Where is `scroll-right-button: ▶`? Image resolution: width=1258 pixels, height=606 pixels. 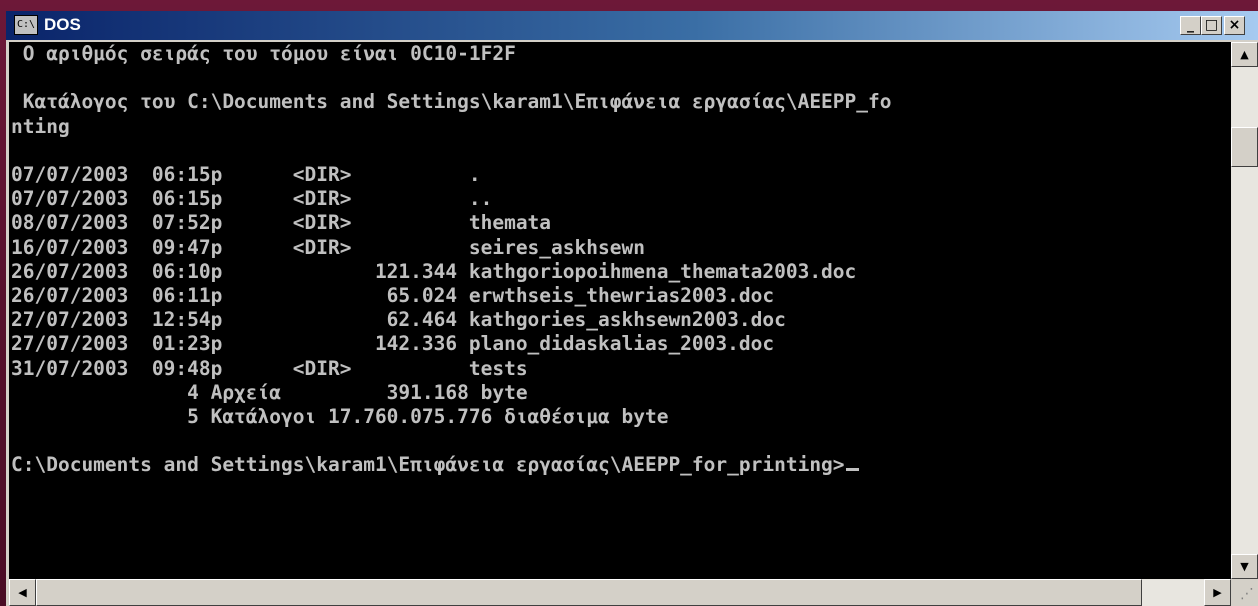 scroll-right-button: ▶ is located at coordinates (1217, 592).